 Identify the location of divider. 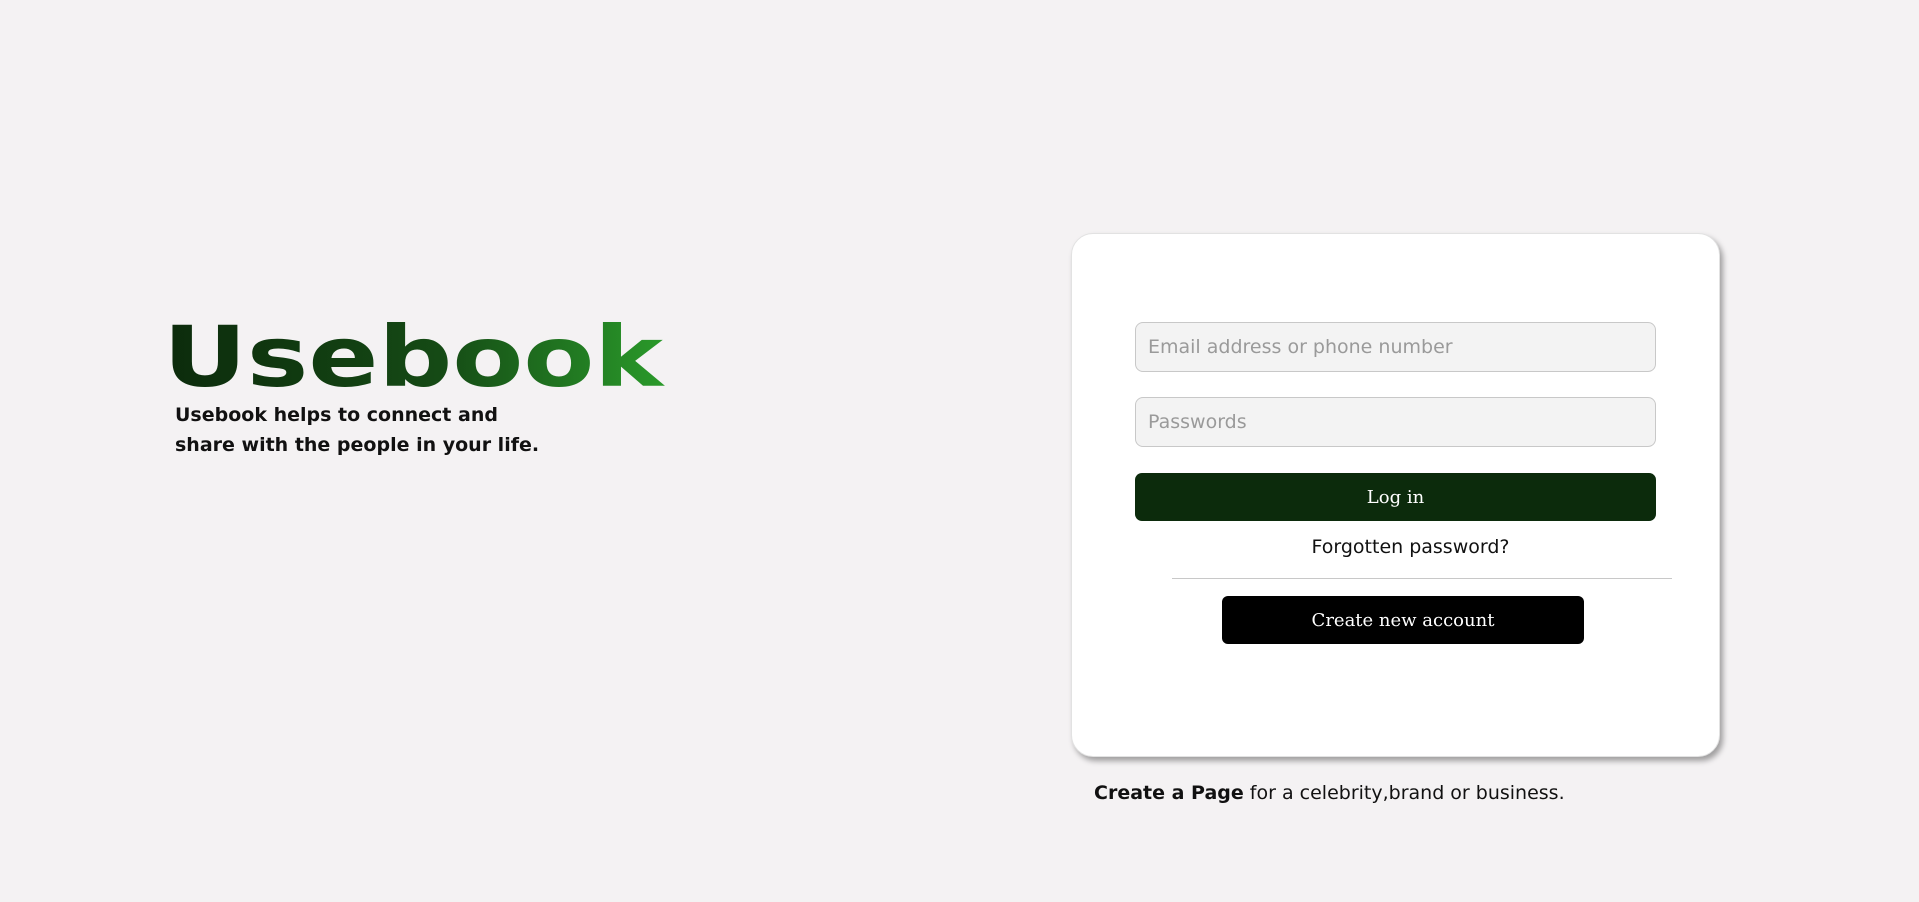
(1422, 578).